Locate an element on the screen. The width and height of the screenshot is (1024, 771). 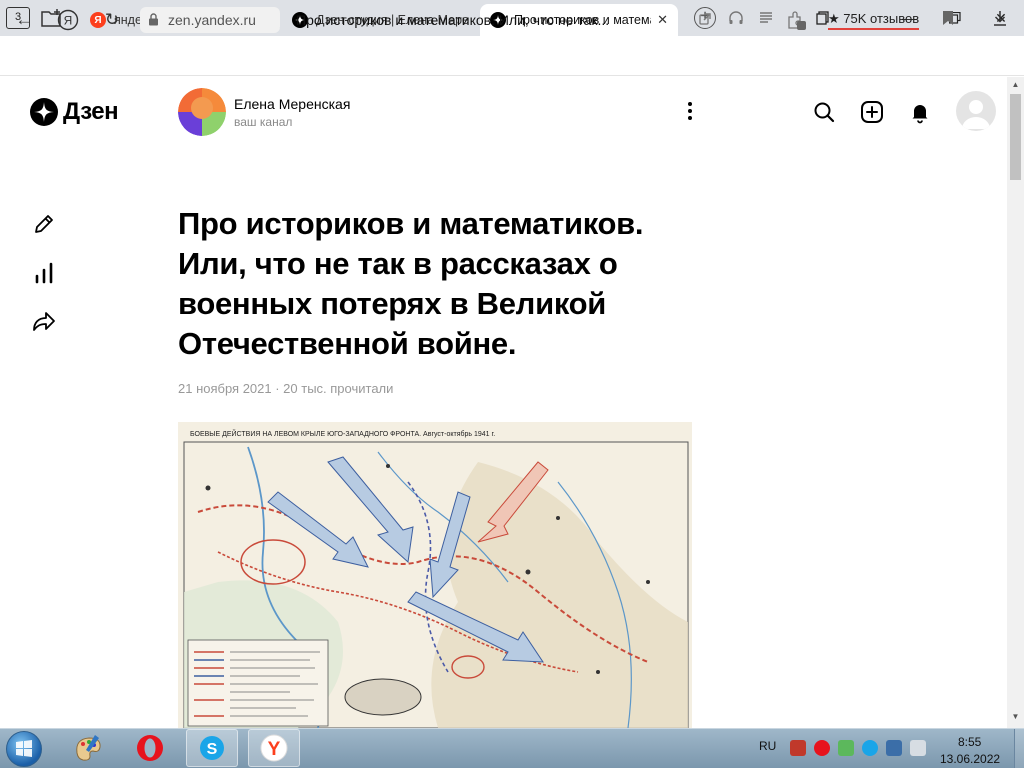
extensions-icon is located at coordinates (796, 20).